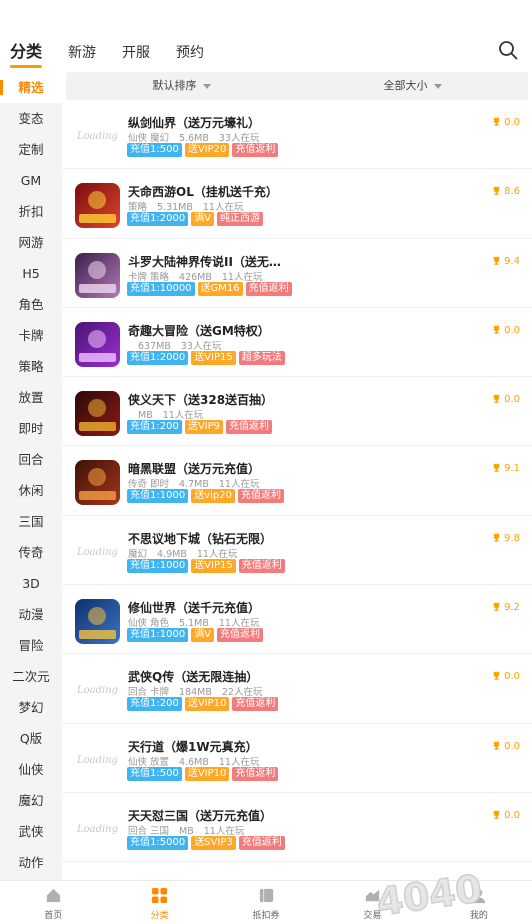 The image size is (532, 924). I want to click on tag-badge: 充值1:500, so click(154, 773).